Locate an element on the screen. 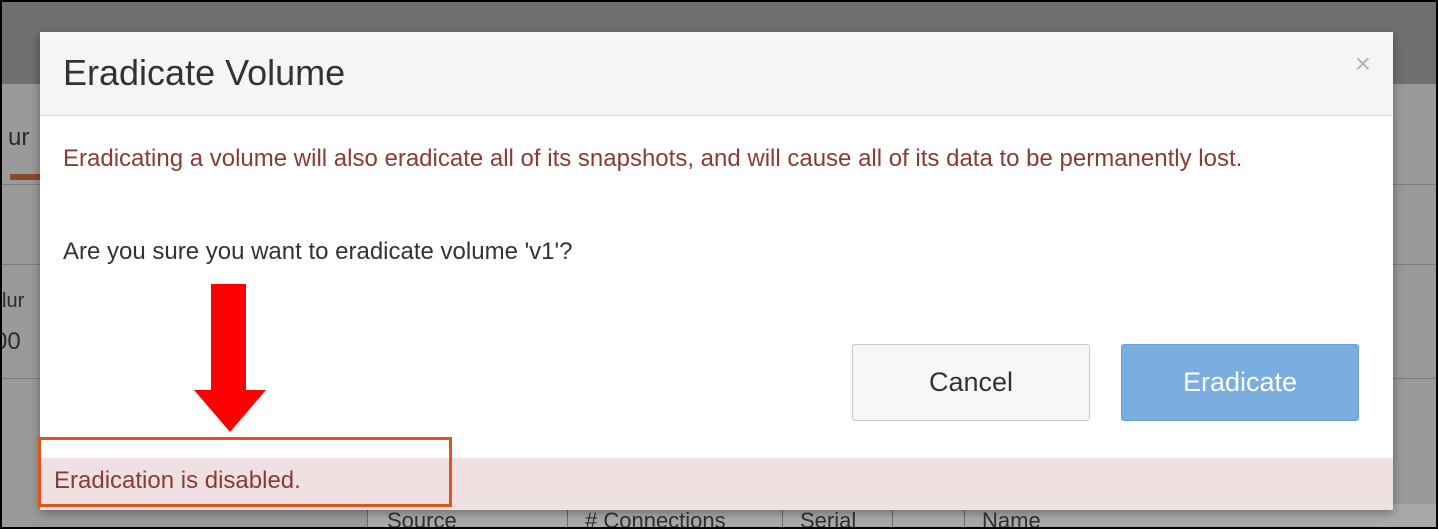  bg-column-name: Name is located at coordinates (1011, 518).